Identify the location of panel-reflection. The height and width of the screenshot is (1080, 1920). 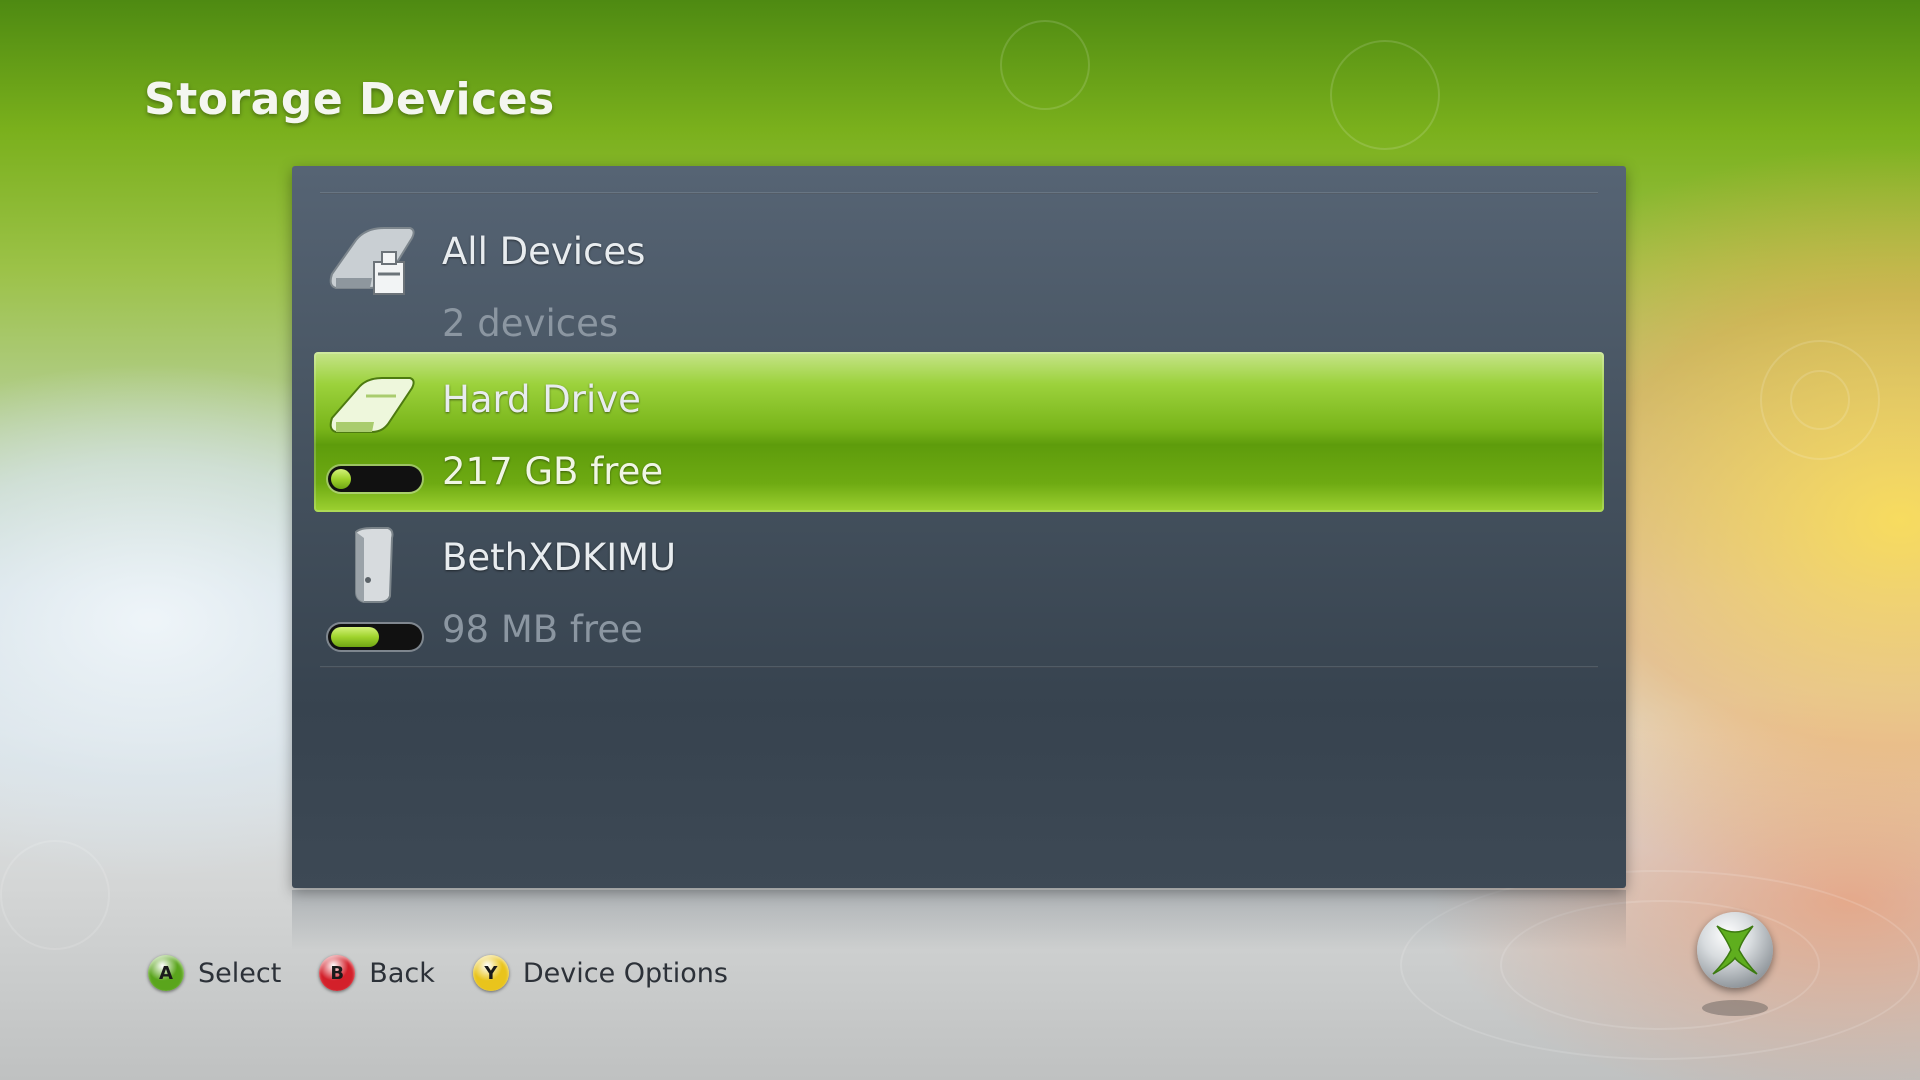
(959, 920).